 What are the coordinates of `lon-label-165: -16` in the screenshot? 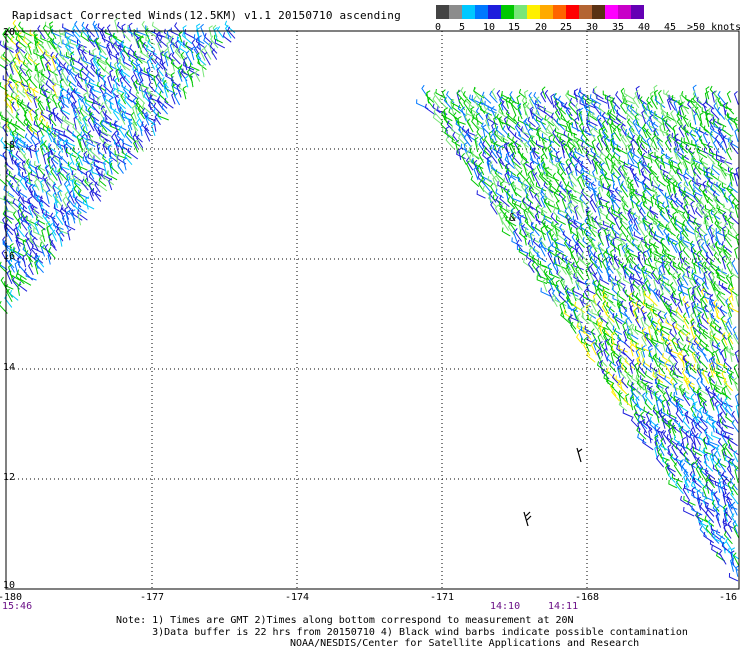 It's located at (728, 597).